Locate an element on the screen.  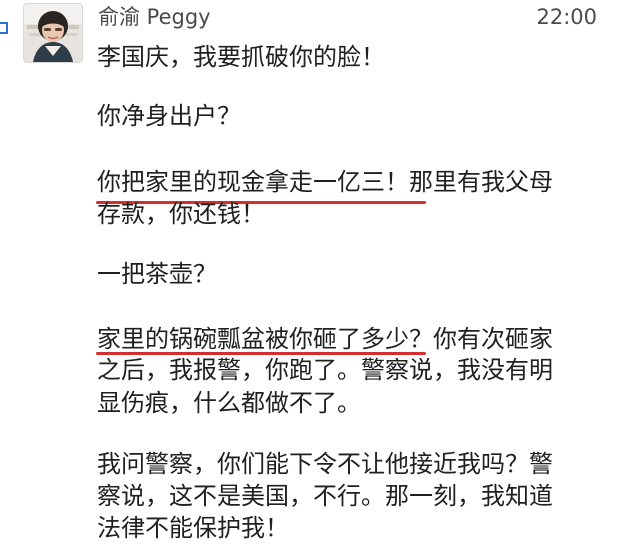
timestamp: 22:00 is located at coordinates (566, 17).